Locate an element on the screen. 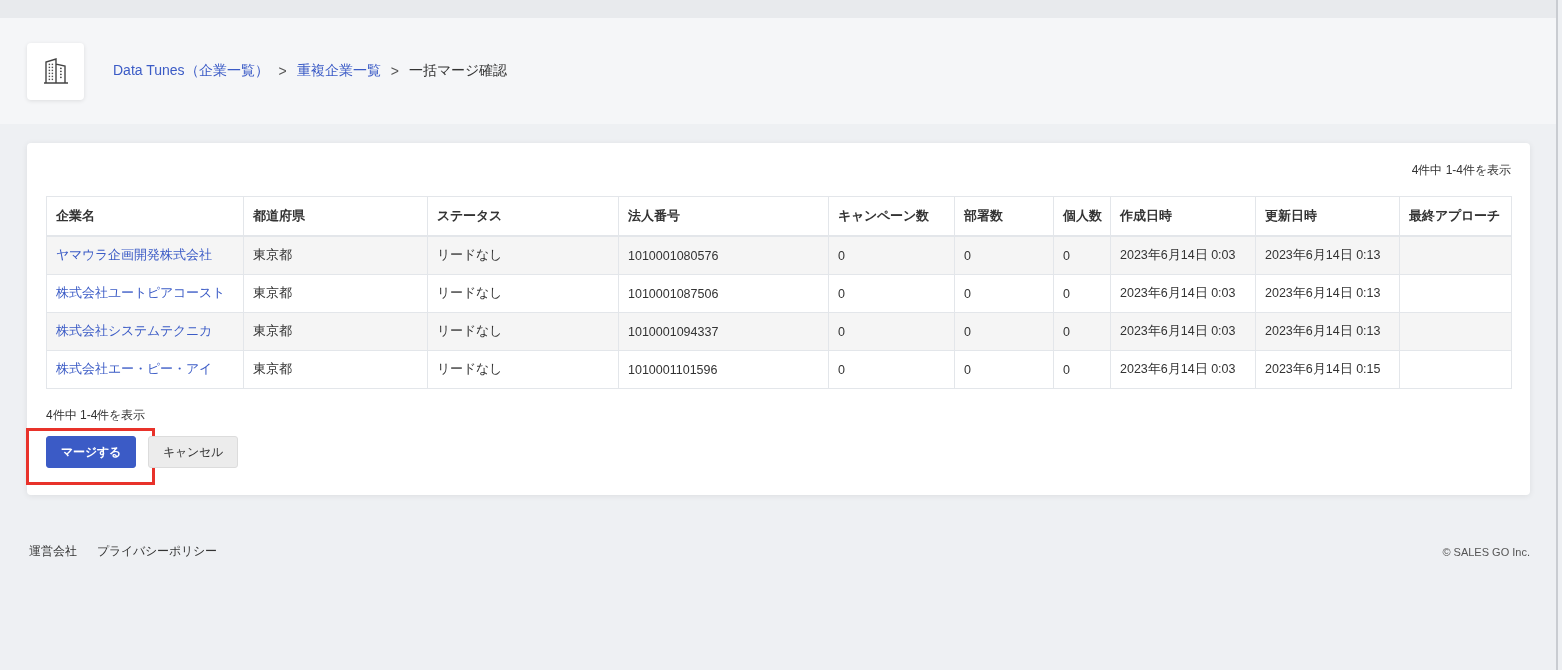 This screenshot has width=1562, height=670. table-cell: 2023年6月14日 0:15 is located at coordinates (1327, 369).